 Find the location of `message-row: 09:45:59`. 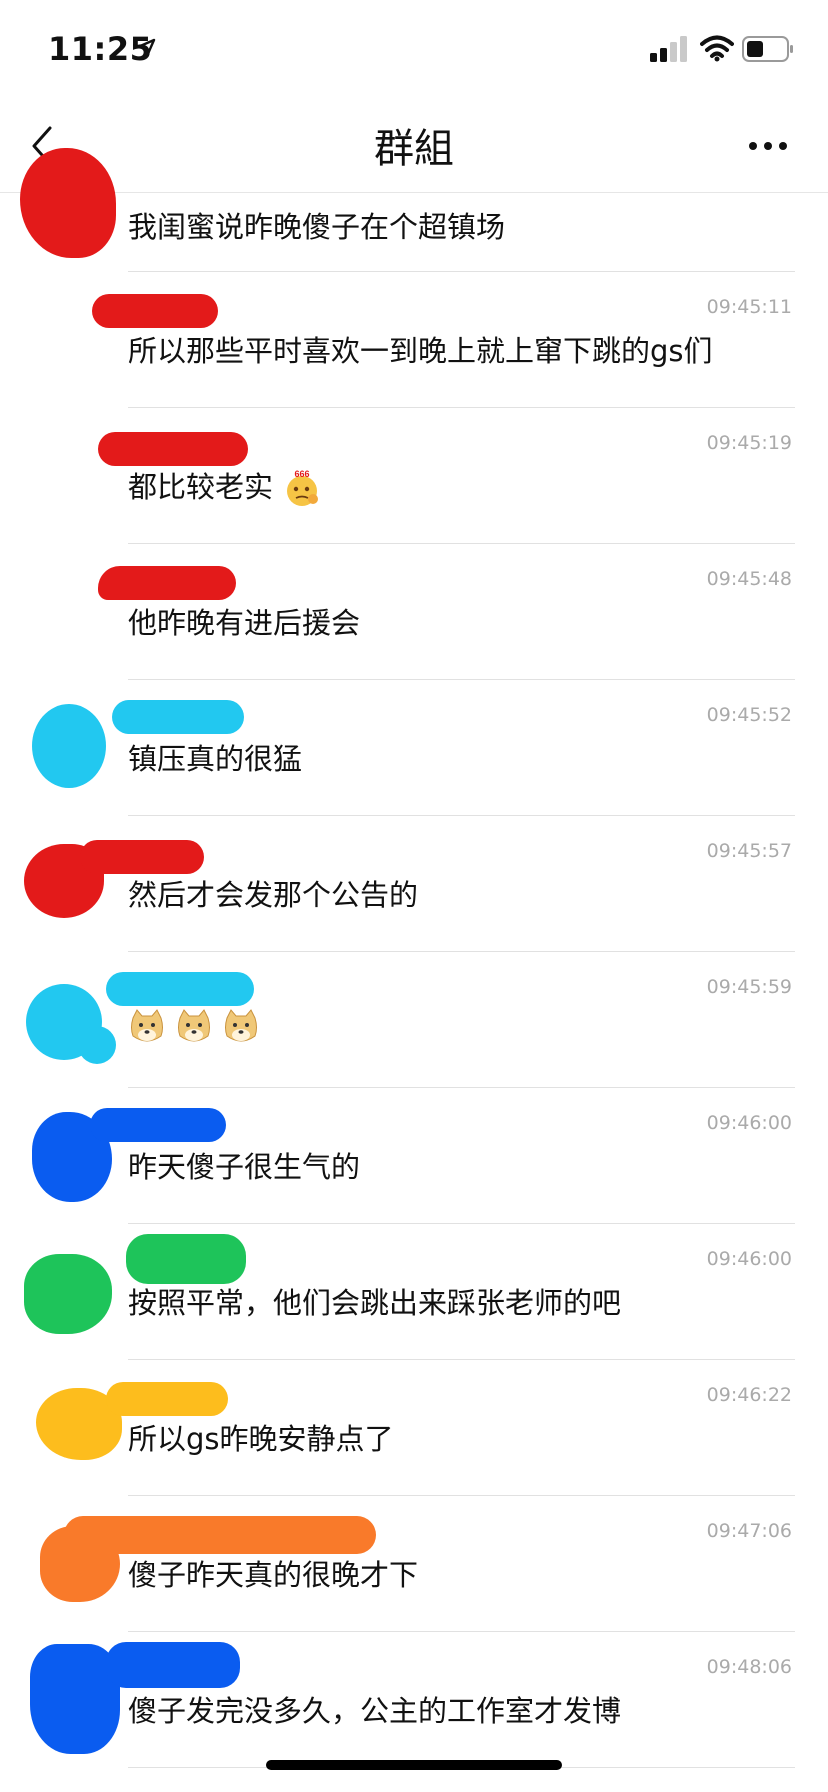

message-row: 09:45:59 is located at coordinates (414, 1020).